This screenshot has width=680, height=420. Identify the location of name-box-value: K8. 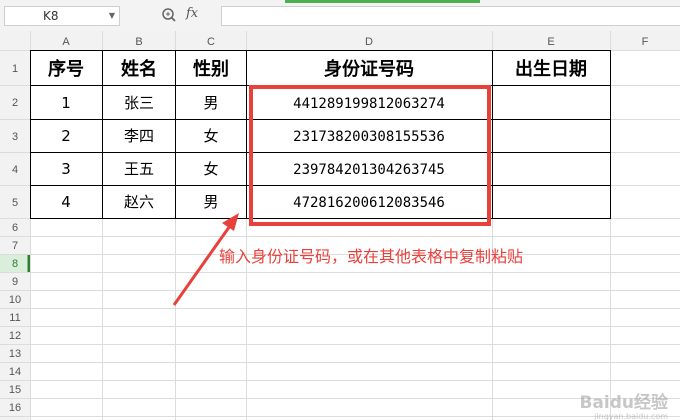
(51, 16).